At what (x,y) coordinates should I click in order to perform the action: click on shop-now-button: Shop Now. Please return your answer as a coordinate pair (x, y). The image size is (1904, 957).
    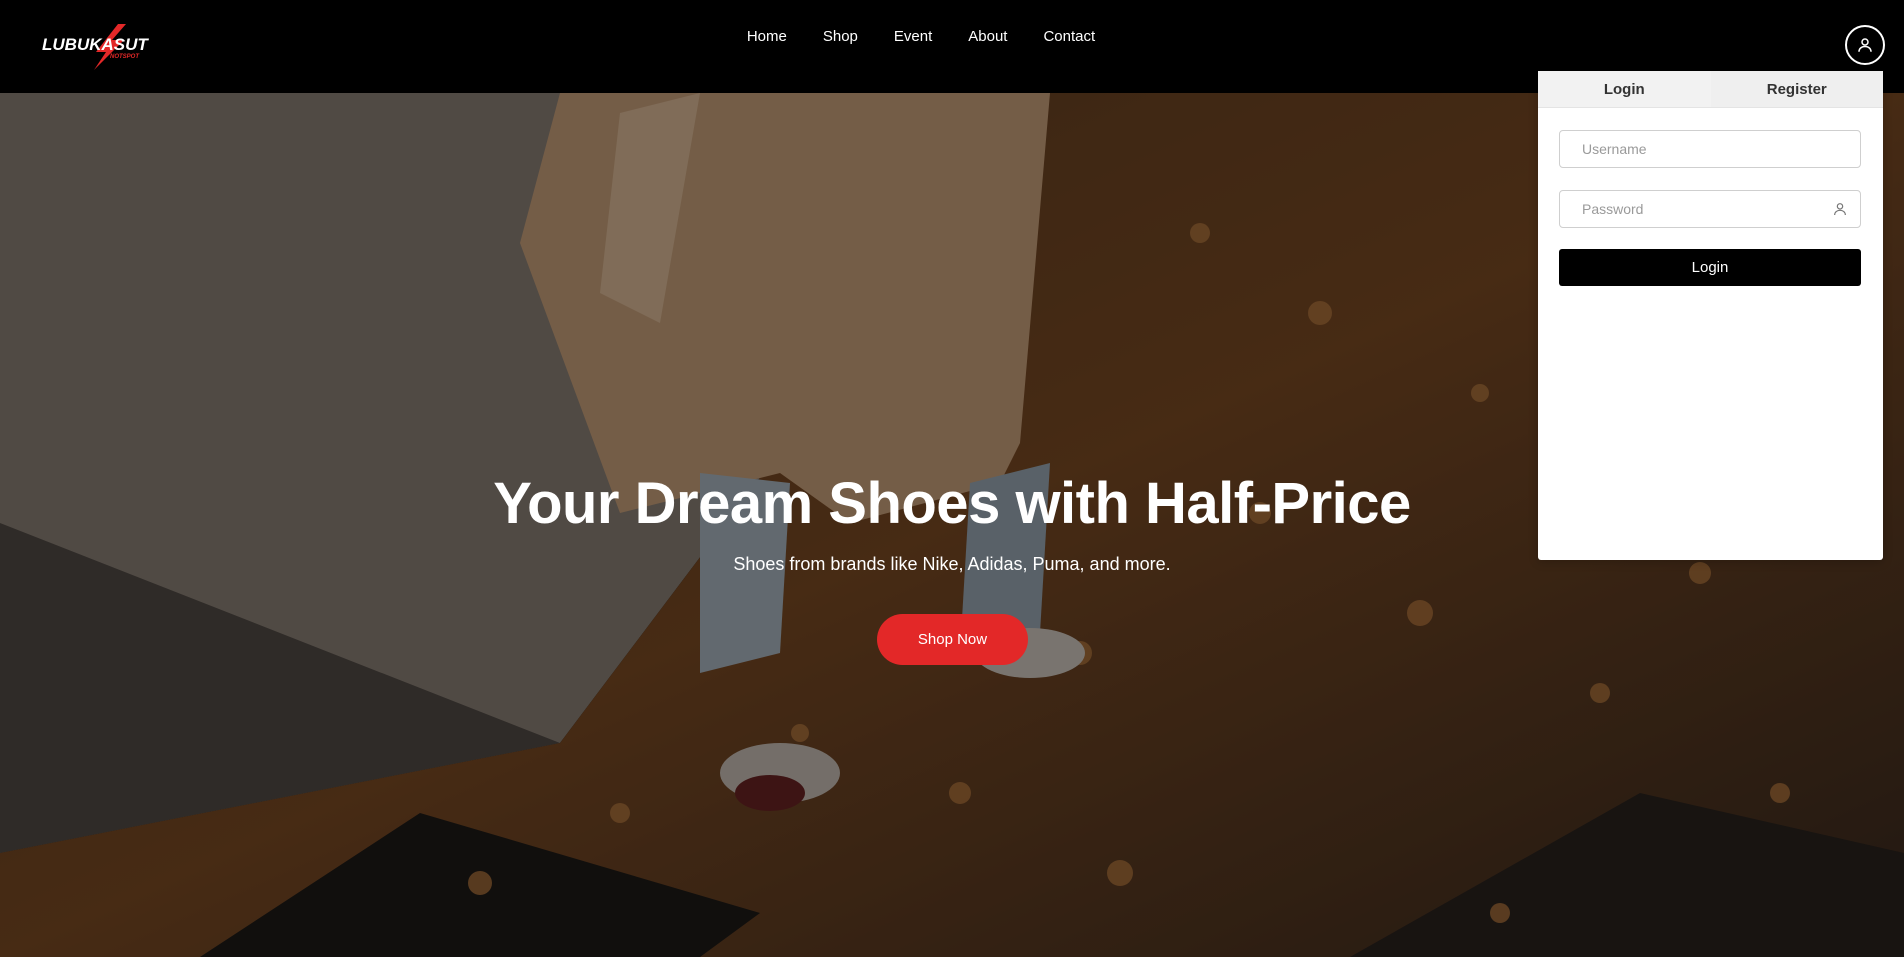
    Looking at the image, I should click on (952, 639).